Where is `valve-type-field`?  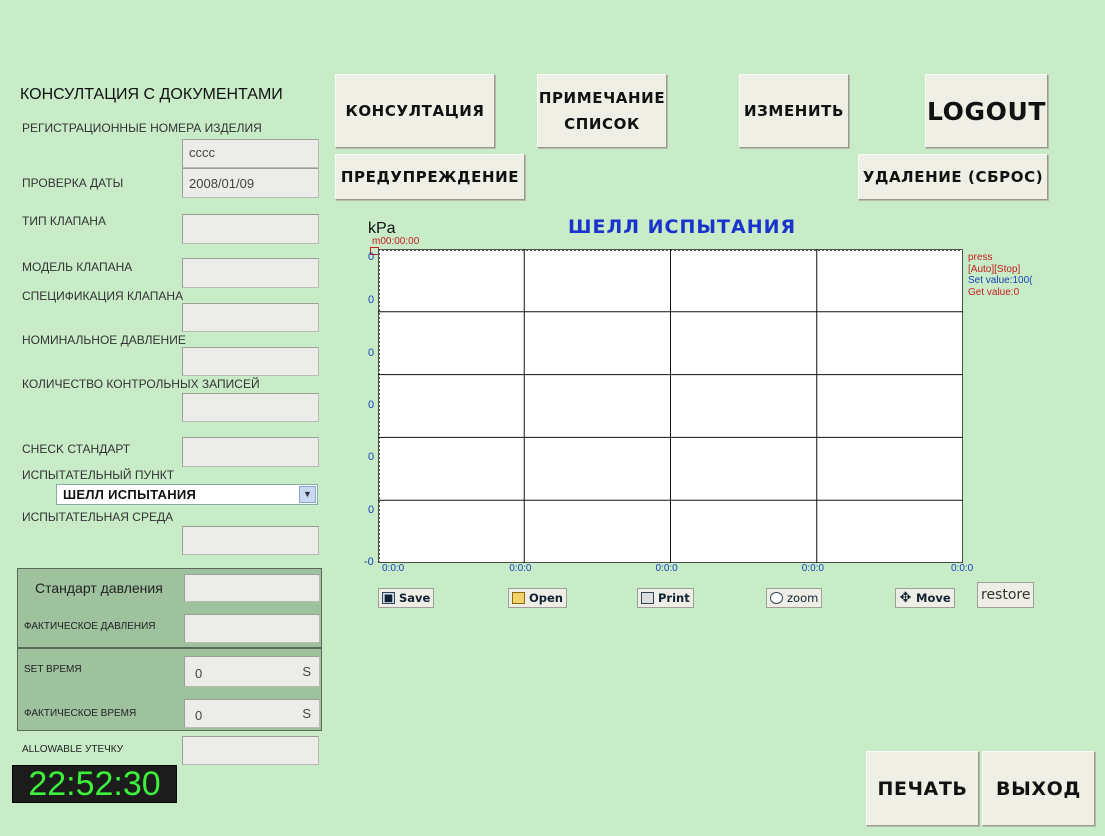 valve-type-field is located at coordinates (250, 229).